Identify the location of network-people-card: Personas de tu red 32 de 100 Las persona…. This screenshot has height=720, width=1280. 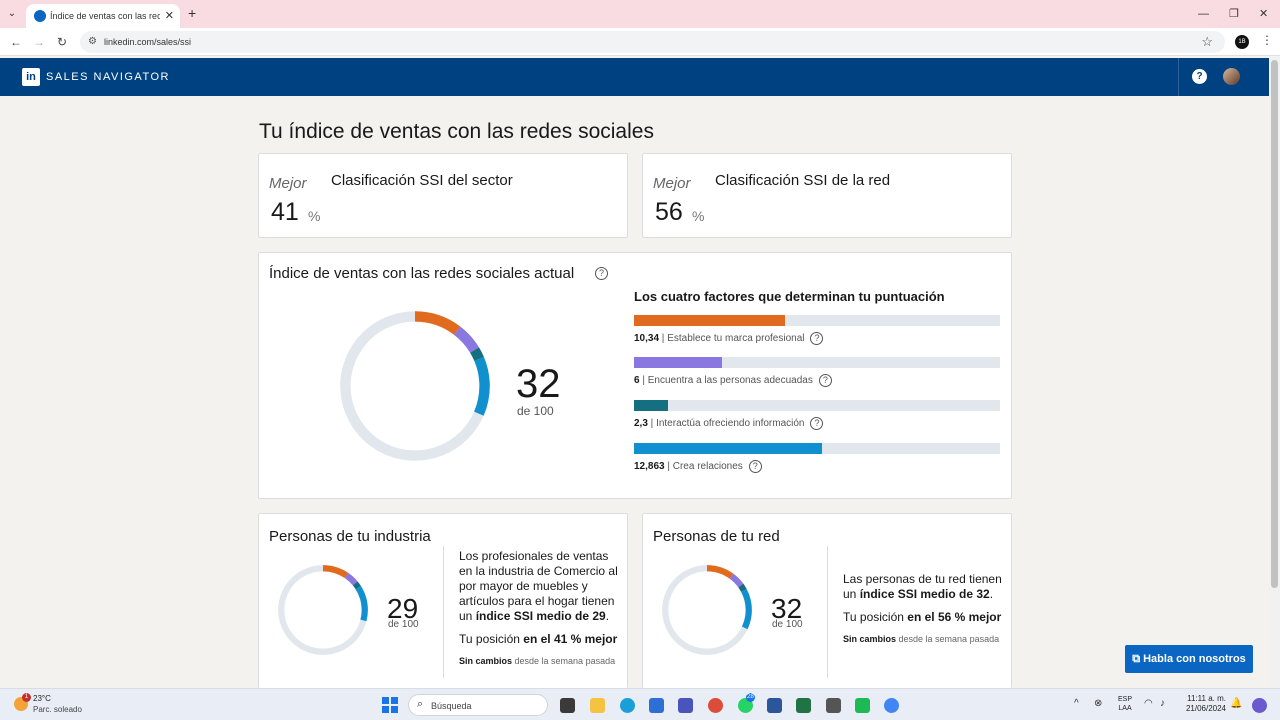
(827, 600).